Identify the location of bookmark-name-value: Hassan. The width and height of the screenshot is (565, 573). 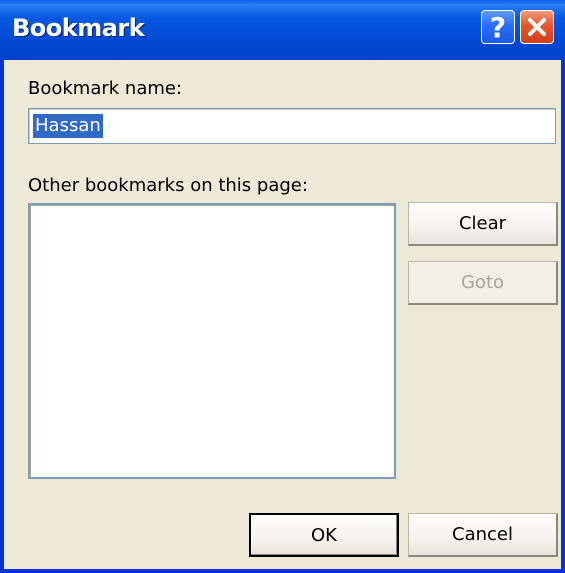
(68, 126).